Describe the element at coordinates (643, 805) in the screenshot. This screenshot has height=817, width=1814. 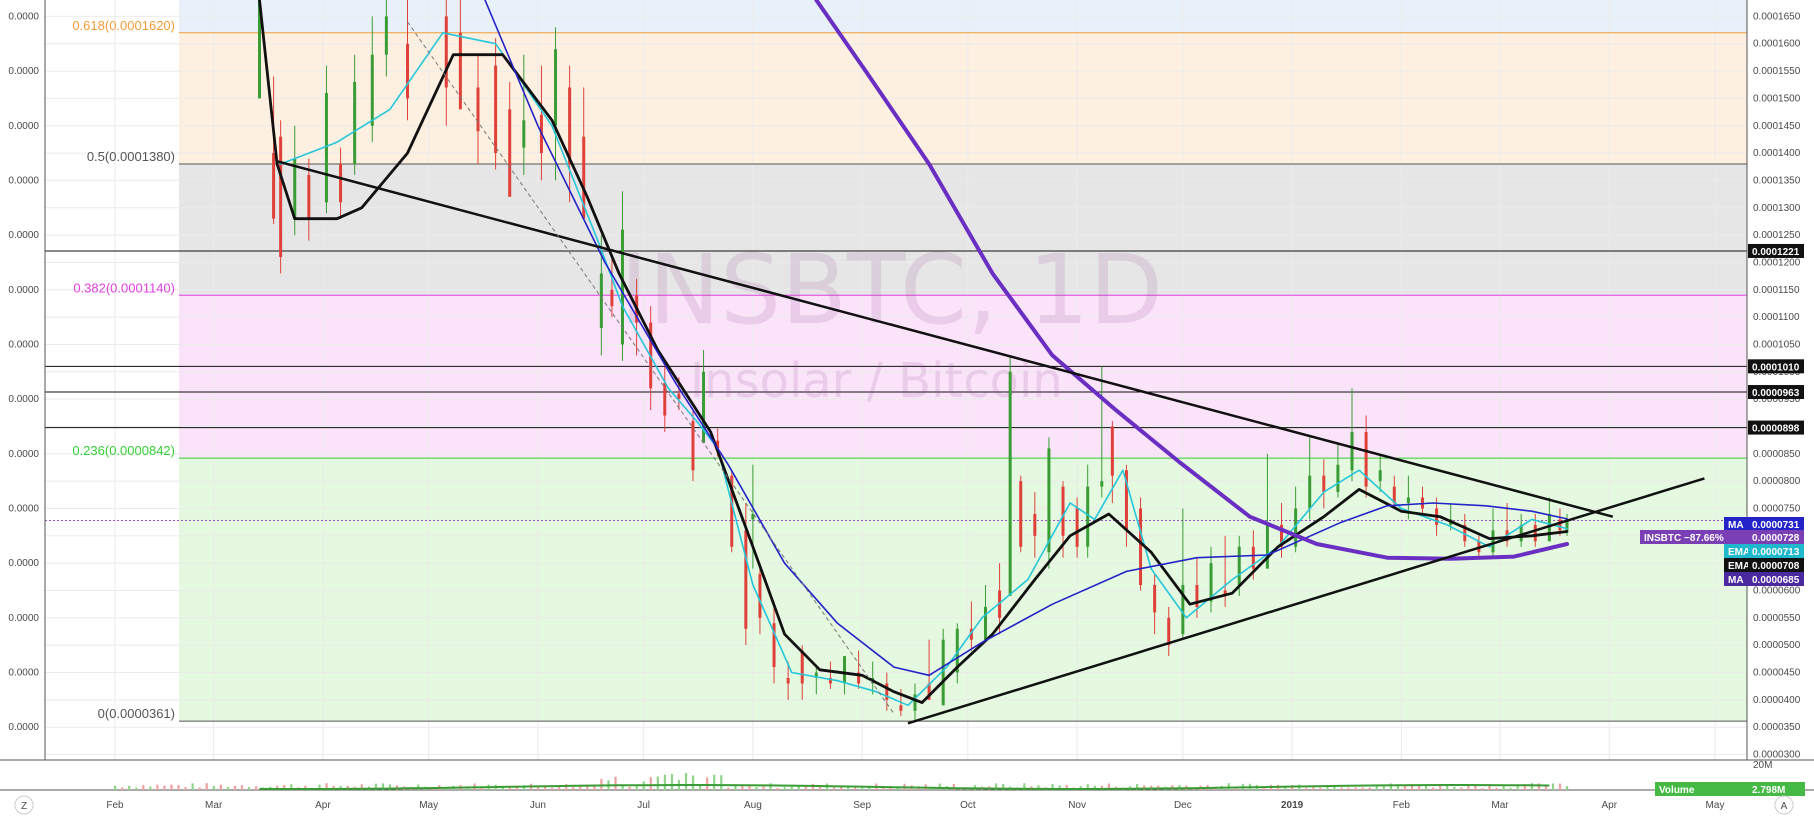
I see `x-tick-label: Jul` at that location.